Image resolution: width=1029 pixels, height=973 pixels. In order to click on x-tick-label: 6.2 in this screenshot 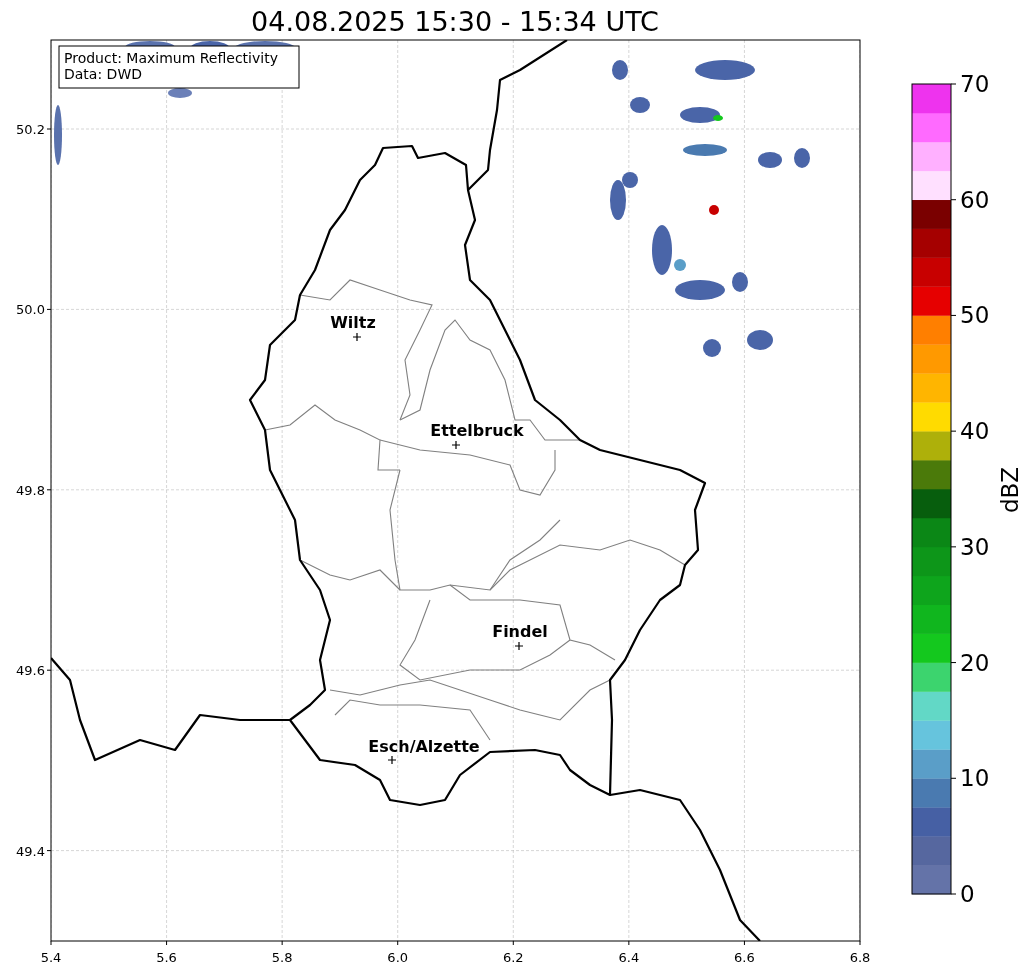, I will do `click(513, 957)`.